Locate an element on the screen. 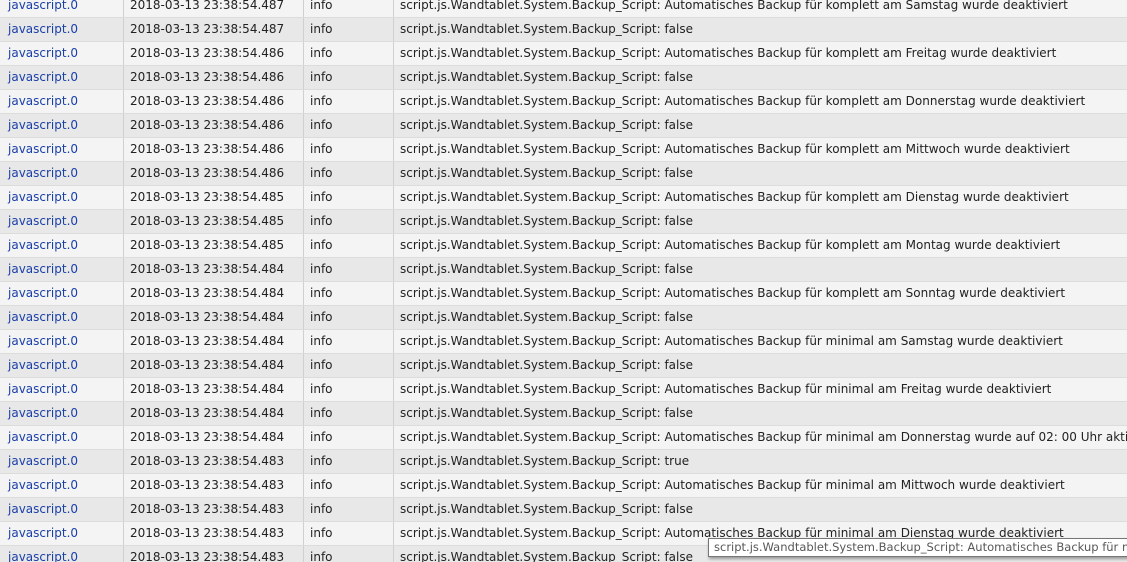 The image size is (1127, 562). log-timestamp: 2018-03-13 23:38:54.487 is located at coordinates (213, 8).